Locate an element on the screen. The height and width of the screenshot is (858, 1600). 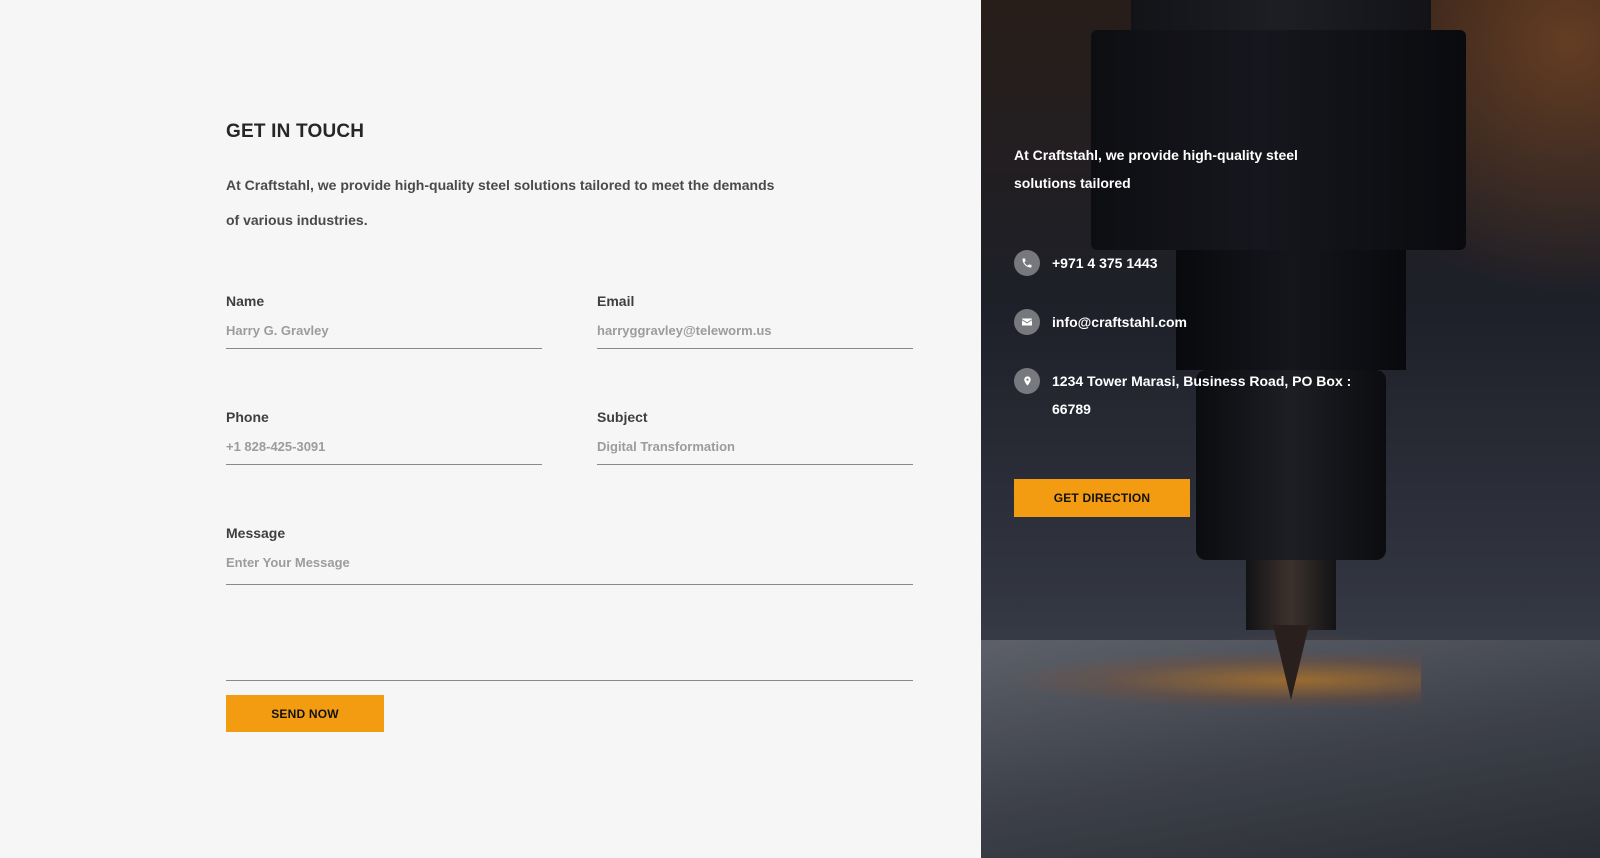
name-label: Name is located at coordinates (245, 301).